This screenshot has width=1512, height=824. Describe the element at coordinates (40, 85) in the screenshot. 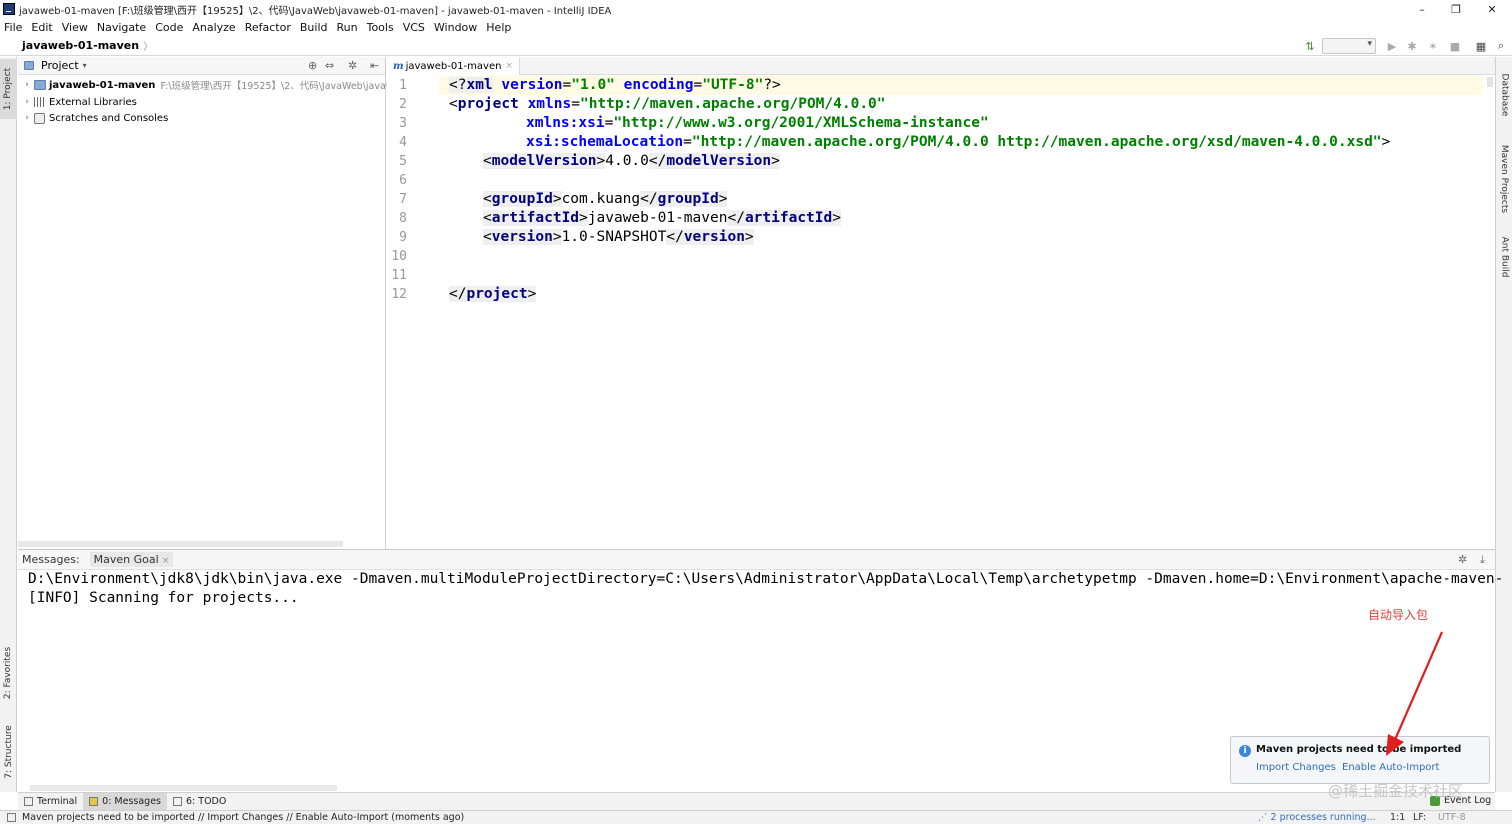

I see `module-folder-icon` at that location.